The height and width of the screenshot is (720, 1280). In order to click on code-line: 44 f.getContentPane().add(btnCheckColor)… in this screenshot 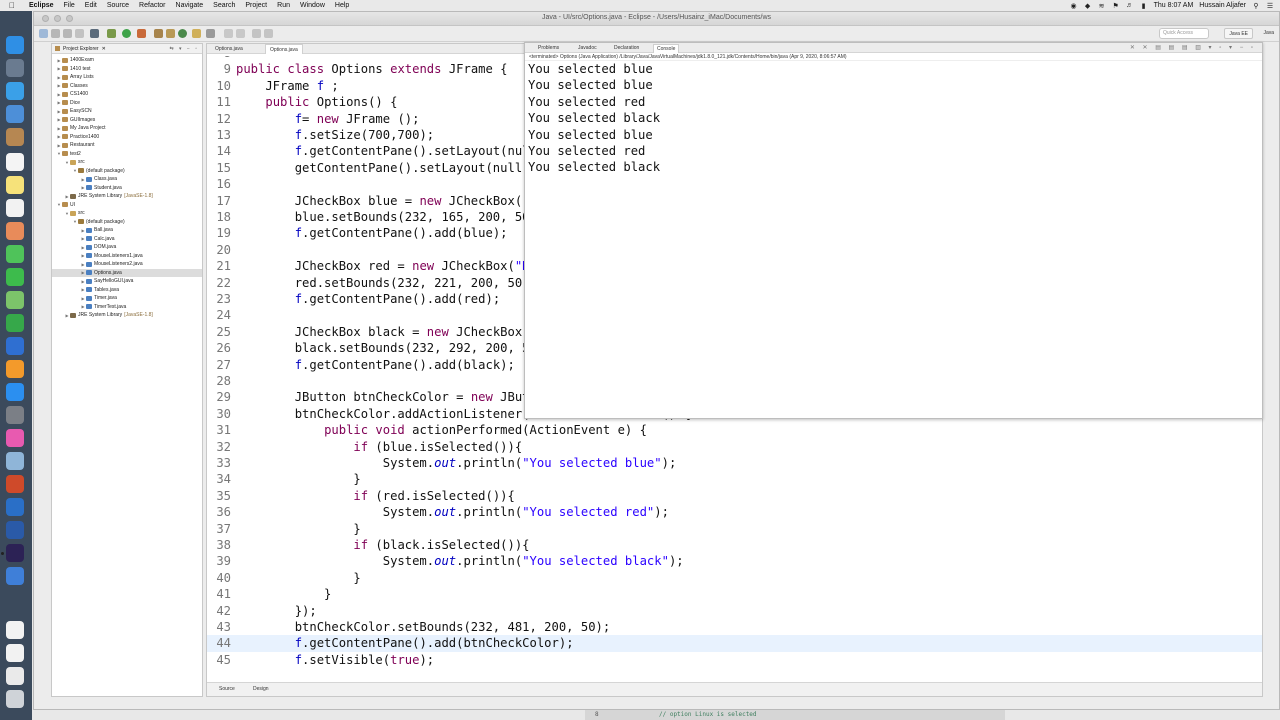, I will do `click(734, 643)`.